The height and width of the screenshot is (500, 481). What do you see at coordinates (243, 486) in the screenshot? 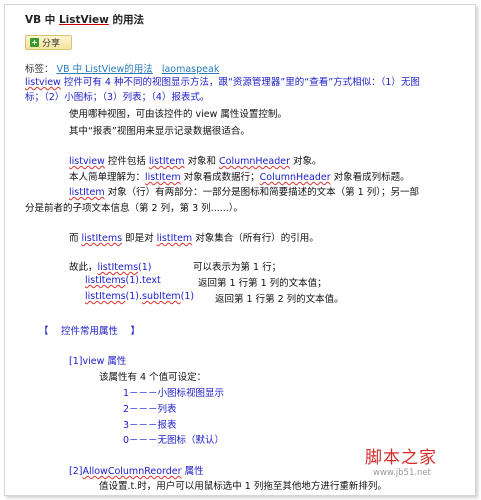
I see `paragraph-line: 值设置.t.时，用户可以用鼠标选中 1 列拖至其他地方进行重新排列。` at bounding box center [243, 486].